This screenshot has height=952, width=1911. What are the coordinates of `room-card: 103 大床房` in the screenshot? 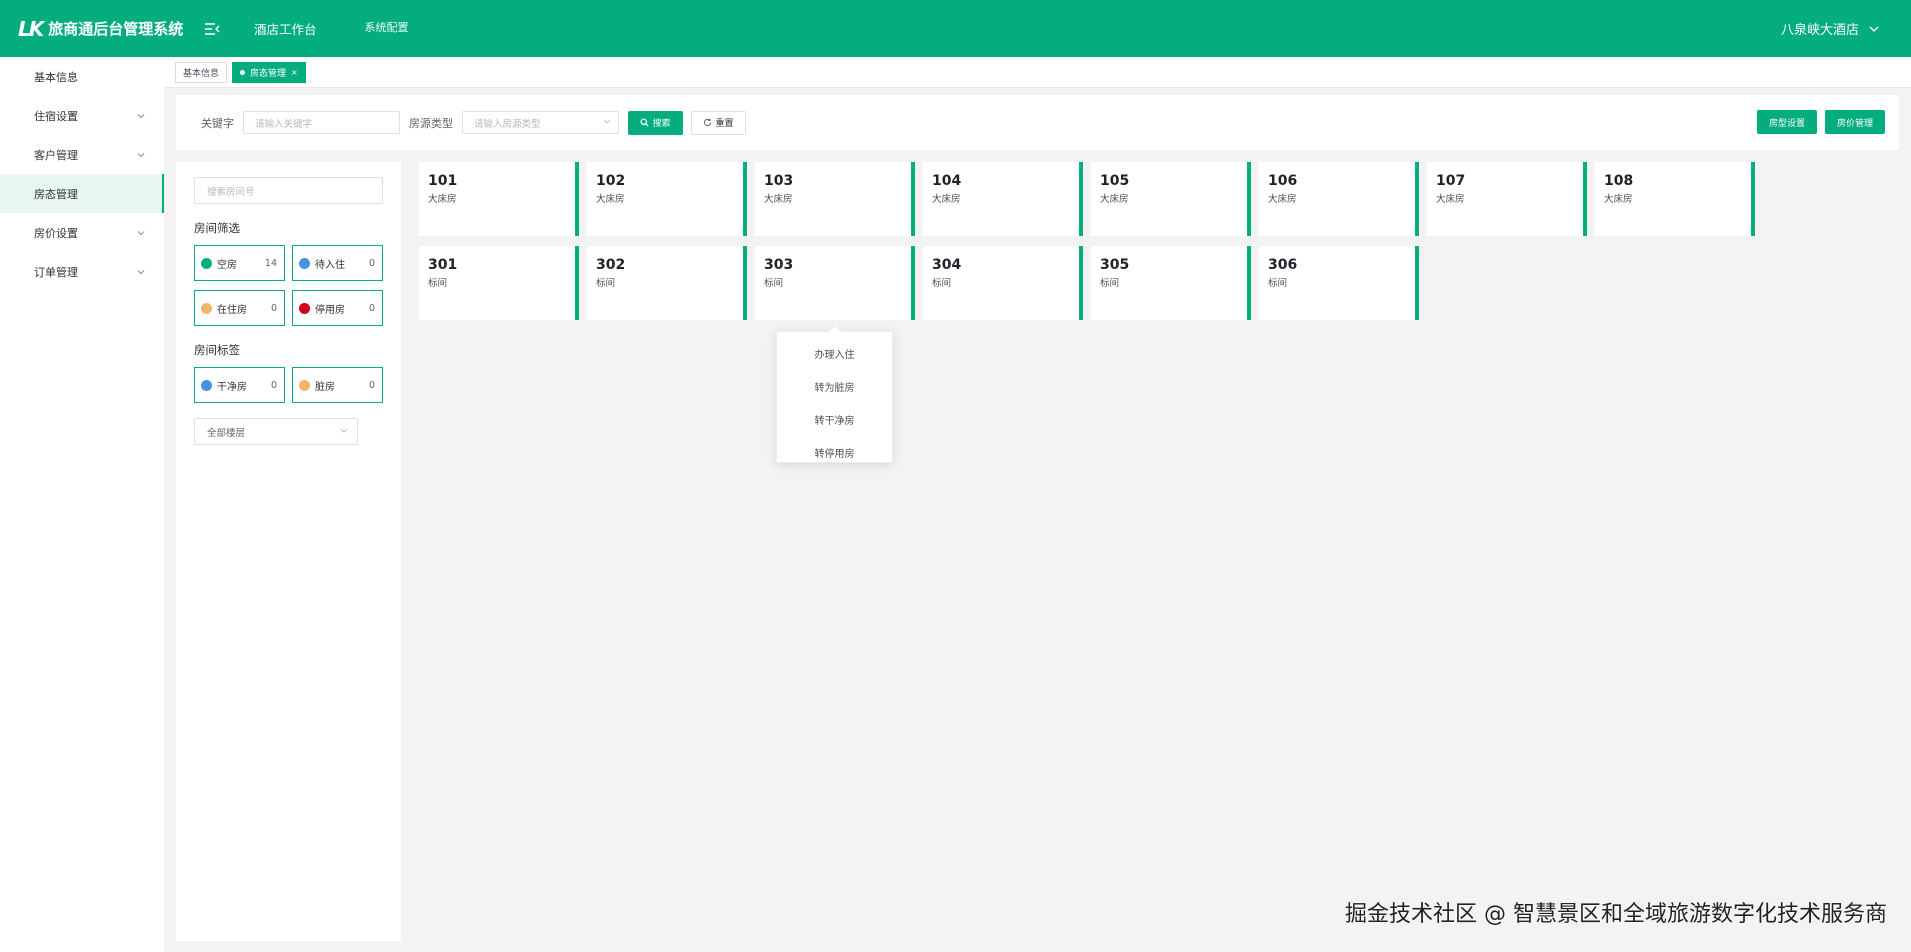 It's located at (835, 199).